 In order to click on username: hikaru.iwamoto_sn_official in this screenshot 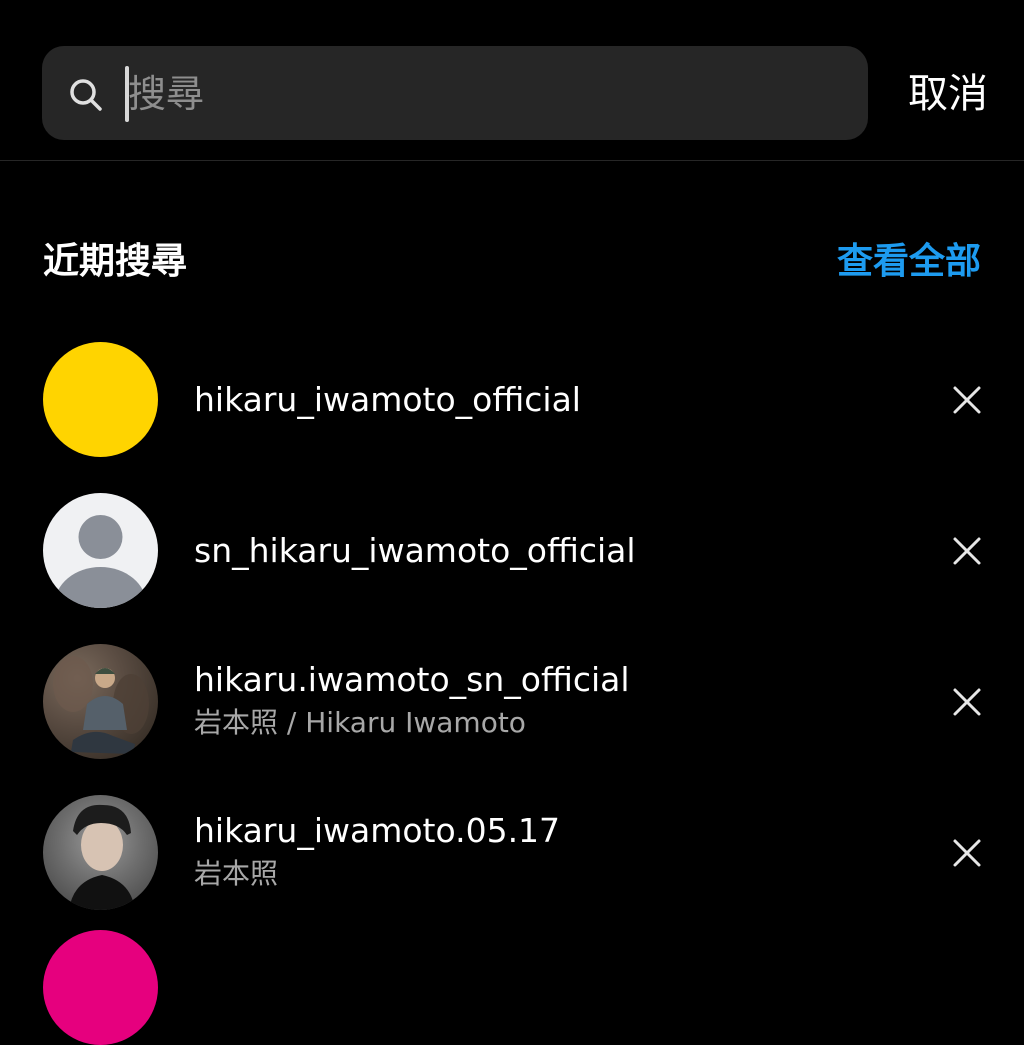, I will do `click(412, 679)`.